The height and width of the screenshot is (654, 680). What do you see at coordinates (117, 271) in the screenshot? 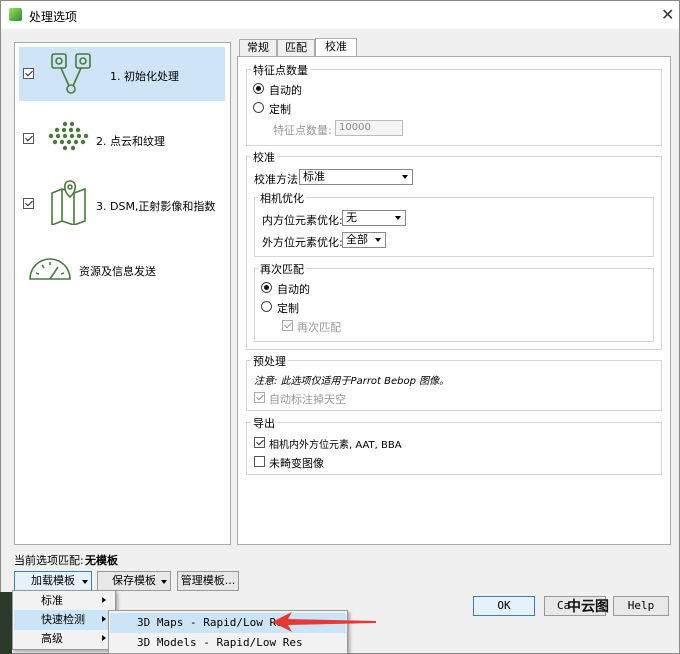
I see `step-resources-label: 资源及信息发送` at bounding box center [117, 271].